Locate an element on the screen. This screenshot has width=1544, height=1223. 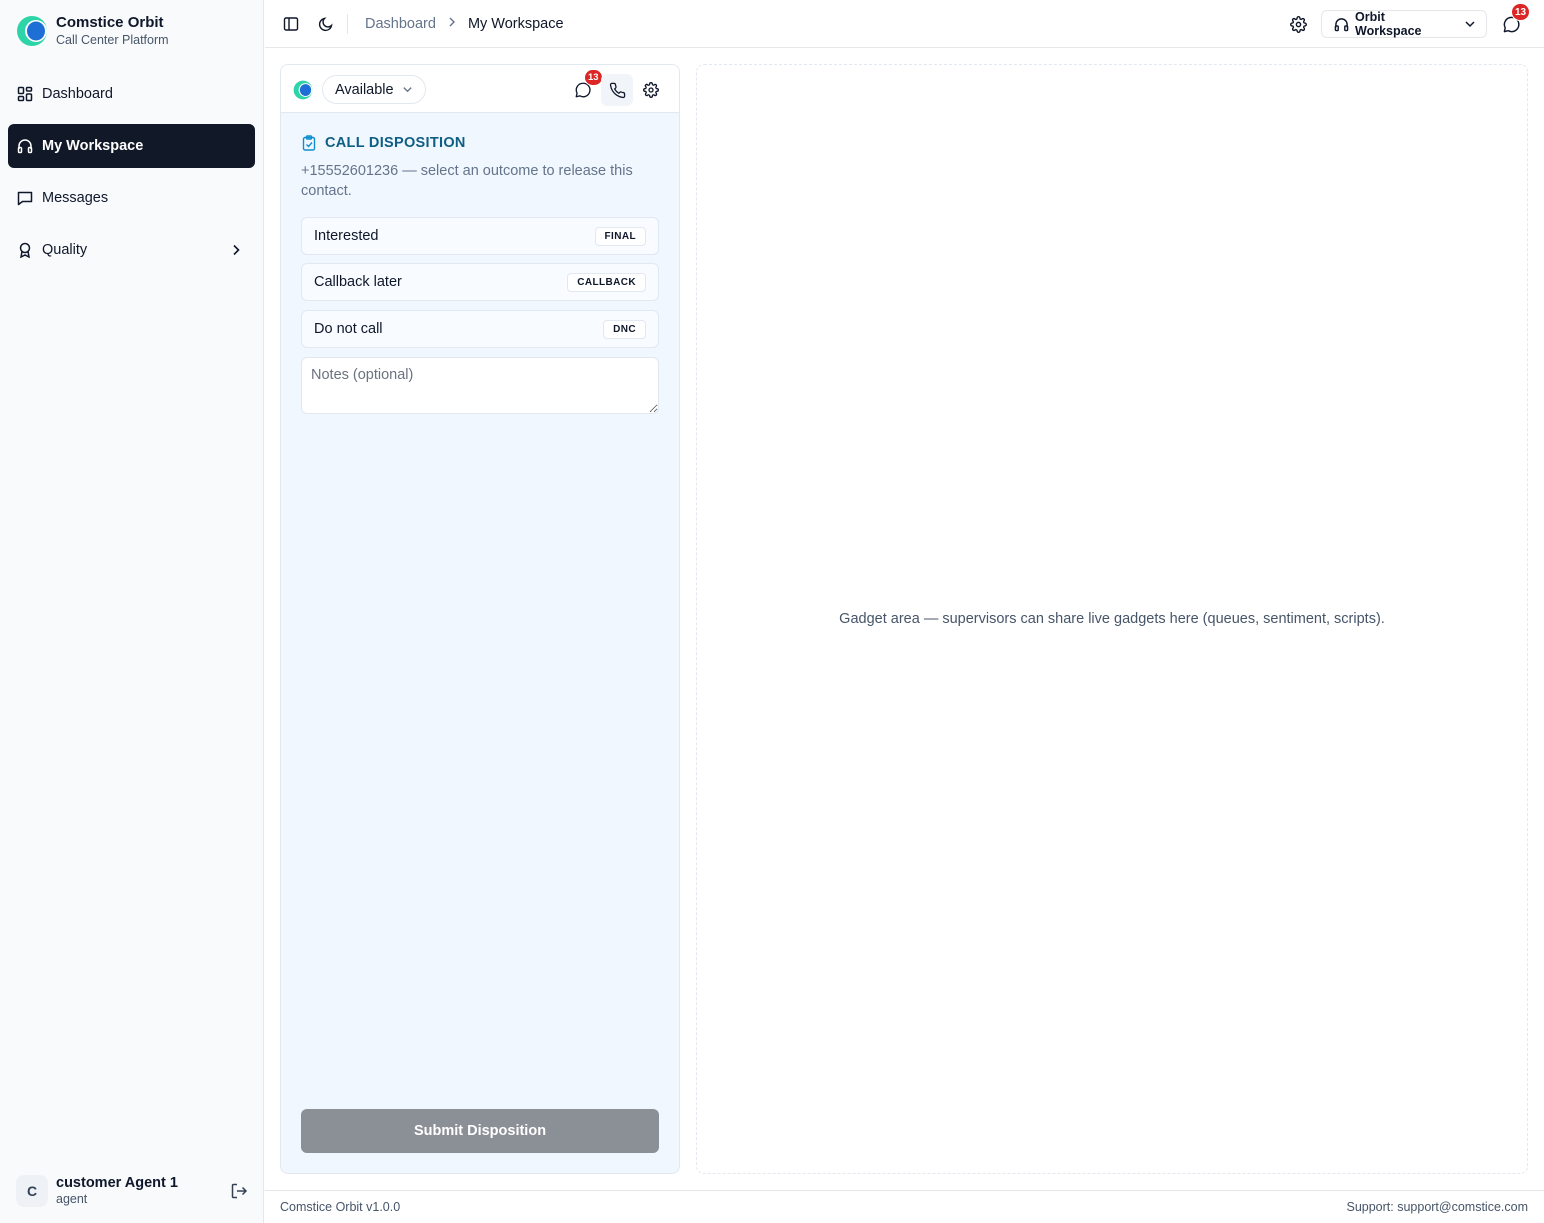
sidebar-toggle-icon is located at coordinates (291, 24).